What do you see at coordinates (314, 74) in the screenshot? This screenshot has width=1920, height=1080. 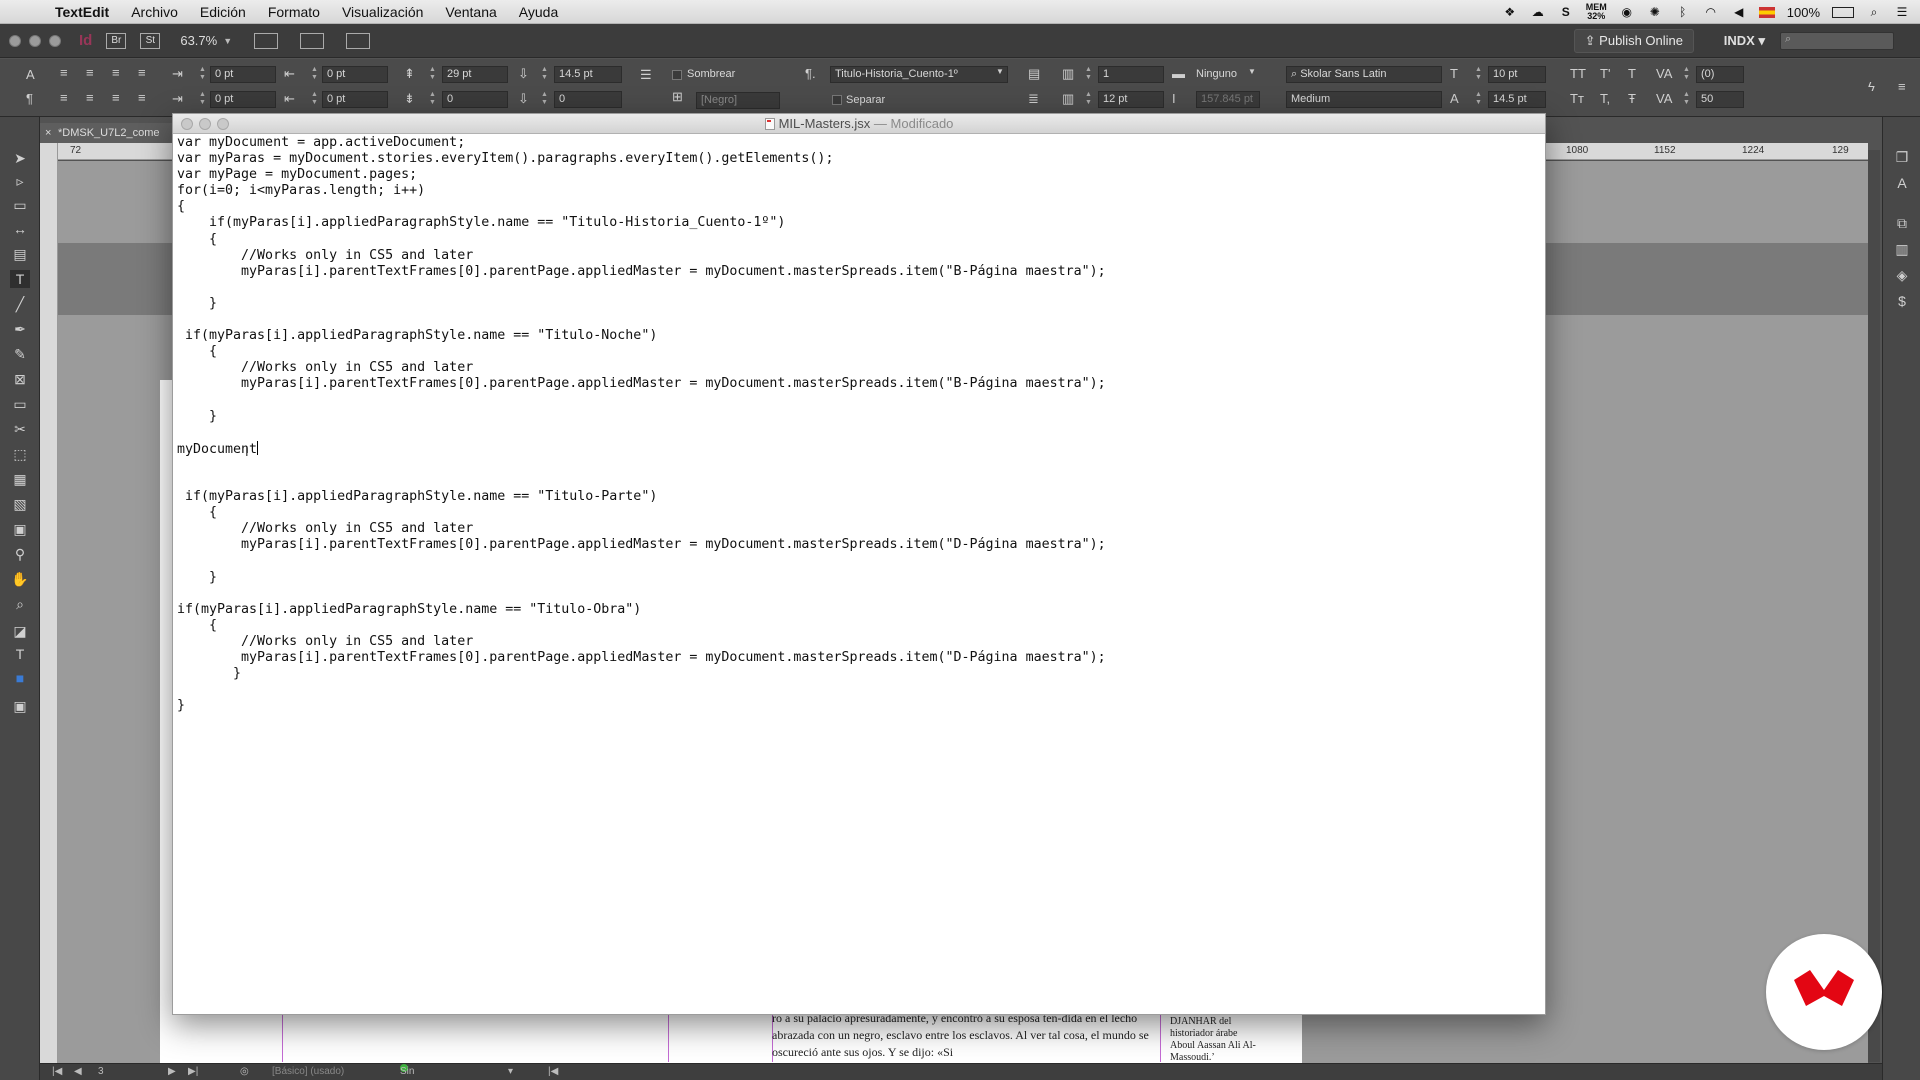 I see `right-indent-stepper: ▲ ▼` at bounding box center [314, 74].